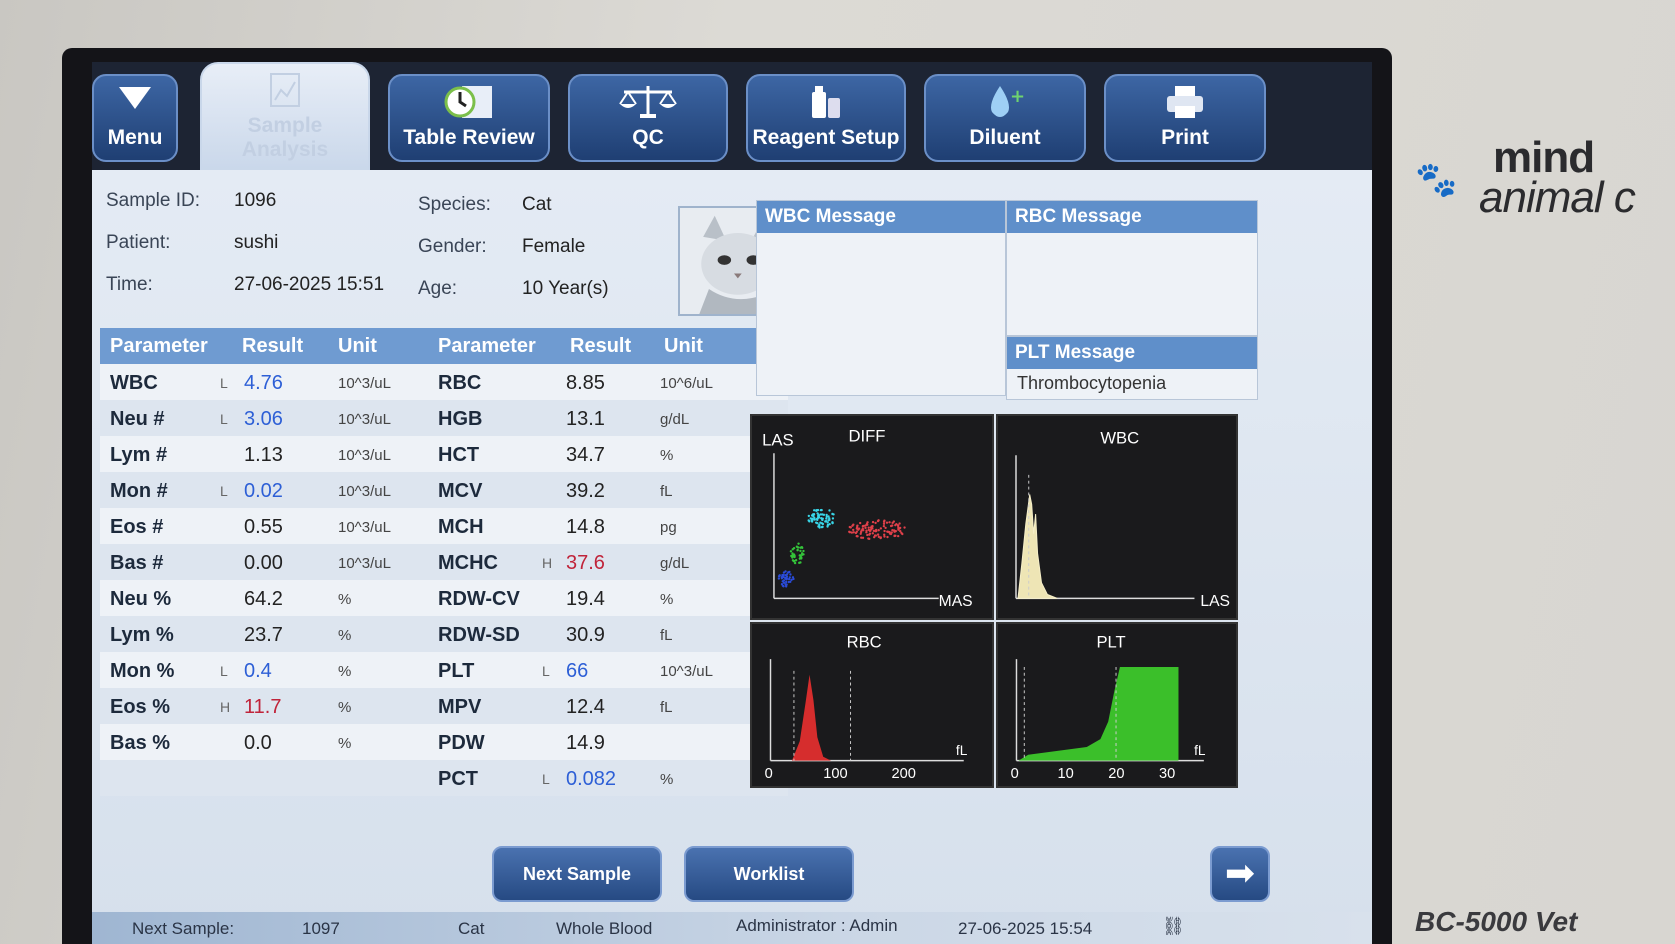 Image resolution: width=1675 pixels, height=944 pixels. What do you see at coordinates (263, 599) in the screenshot?
I see `result-left: 64.2` at bounding box center [263, 599].